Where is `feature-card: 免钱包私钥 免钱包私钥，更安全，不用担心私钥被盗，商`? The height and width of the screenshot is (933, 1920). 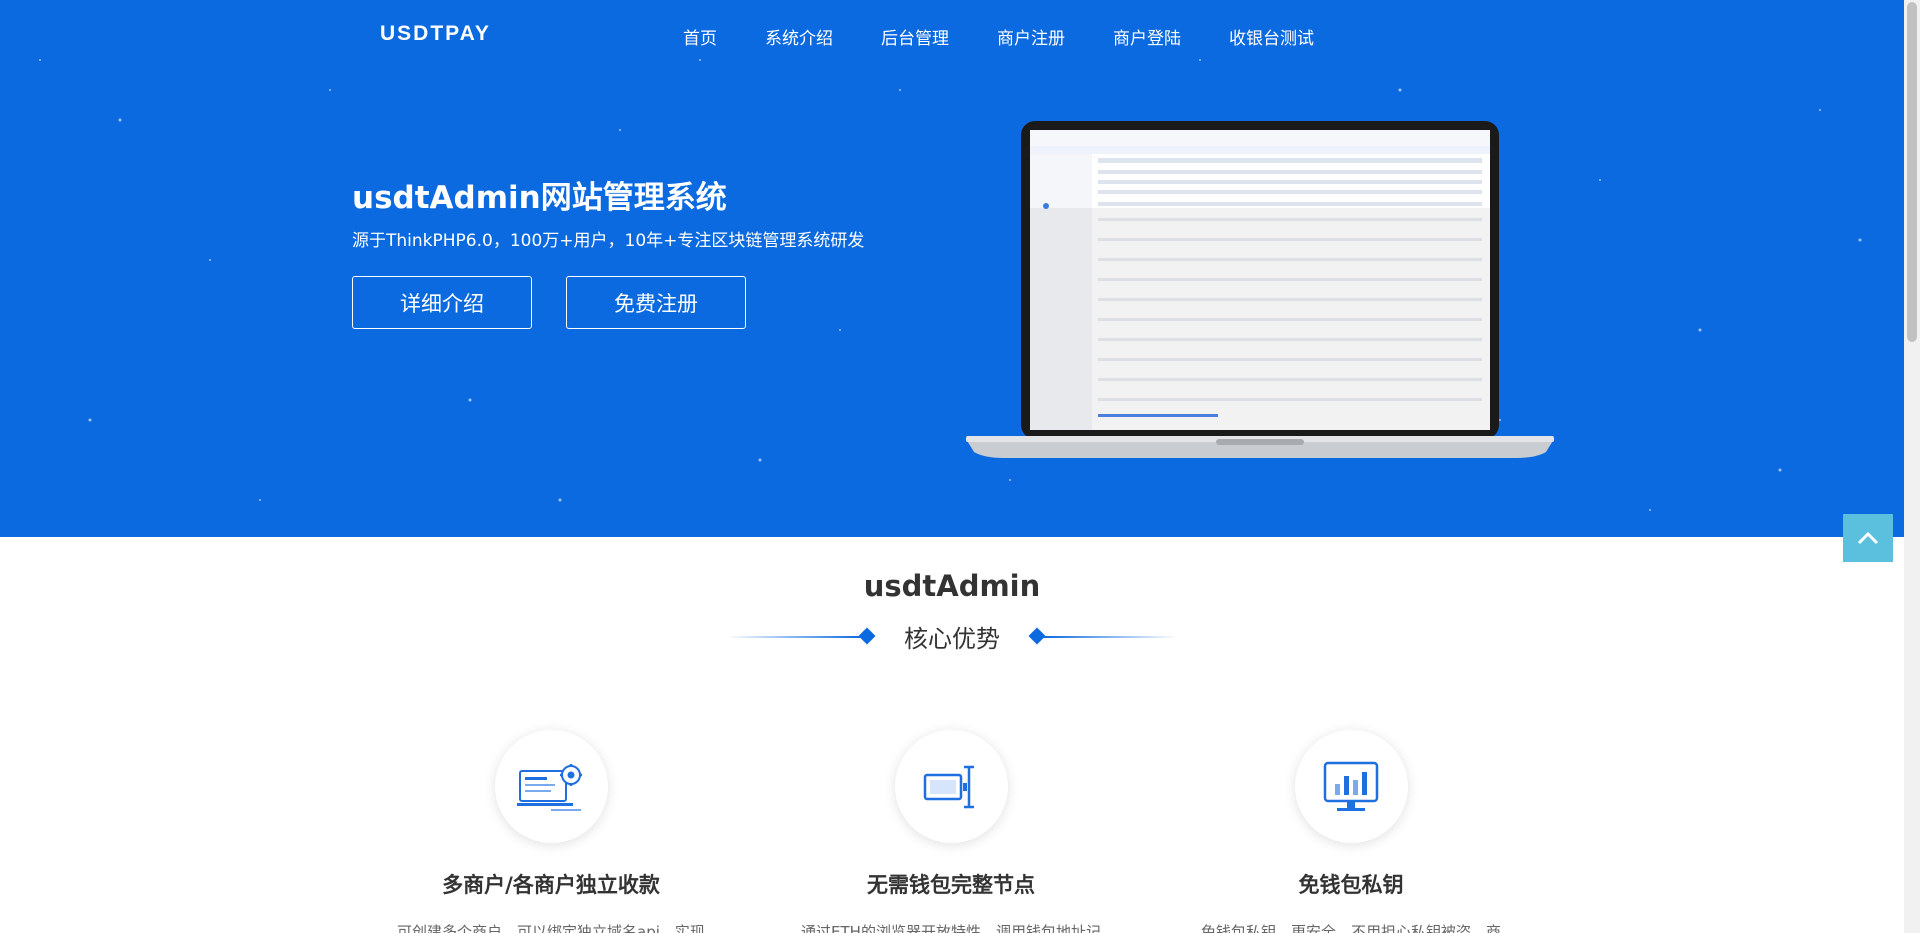 feature-card: 免钱包私钥 免钱包私钥，更安全，不用担心私钥被盗，商 is located at coordinates (1351, 831).